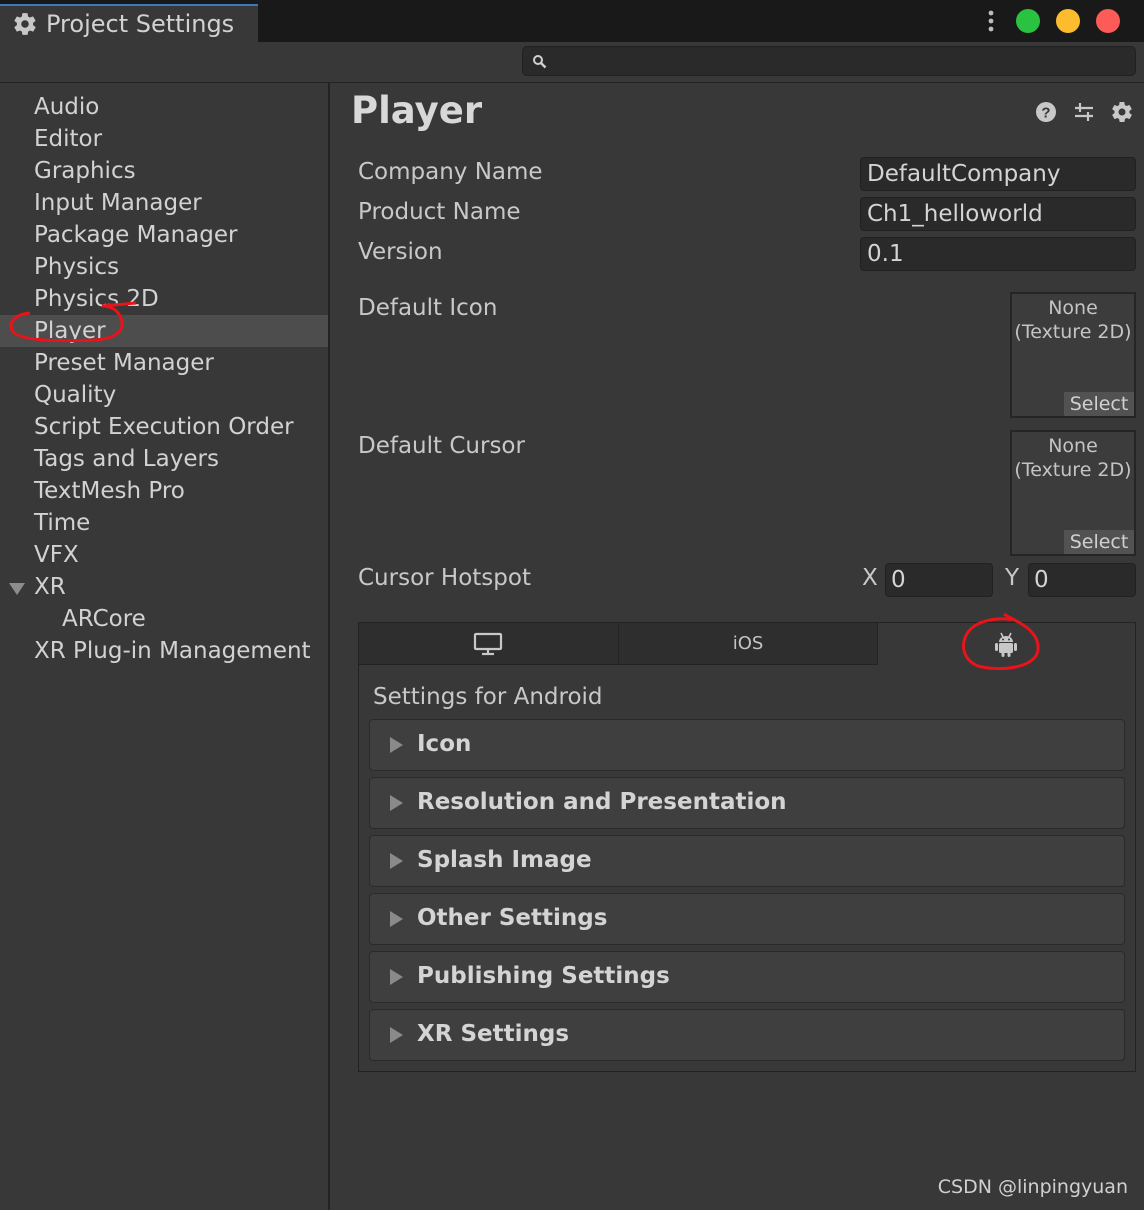 This screenshot has height=1210, width=1144. I want to click on ios-tab-label: iOS, so click(748, 643).